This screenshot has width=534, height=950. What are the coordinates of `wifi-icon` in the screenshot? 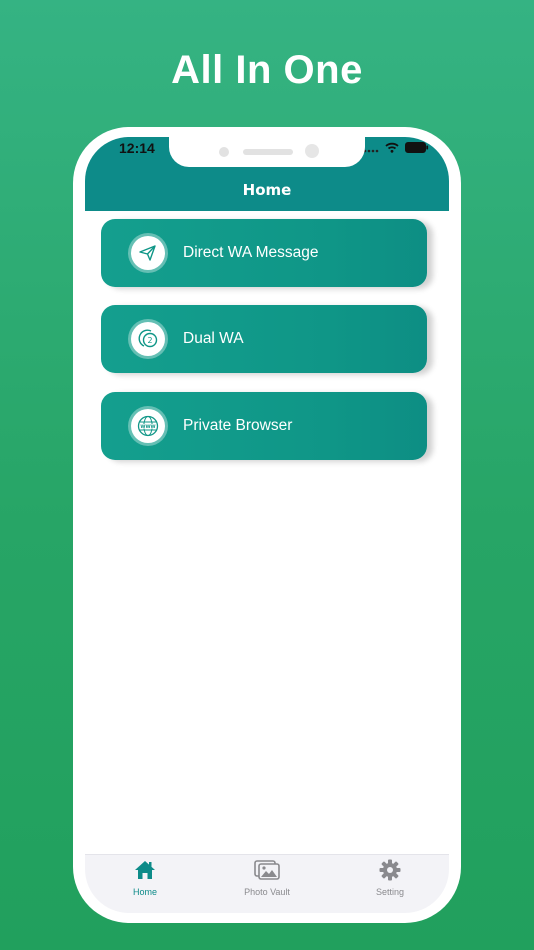 It's located at (392, 147).